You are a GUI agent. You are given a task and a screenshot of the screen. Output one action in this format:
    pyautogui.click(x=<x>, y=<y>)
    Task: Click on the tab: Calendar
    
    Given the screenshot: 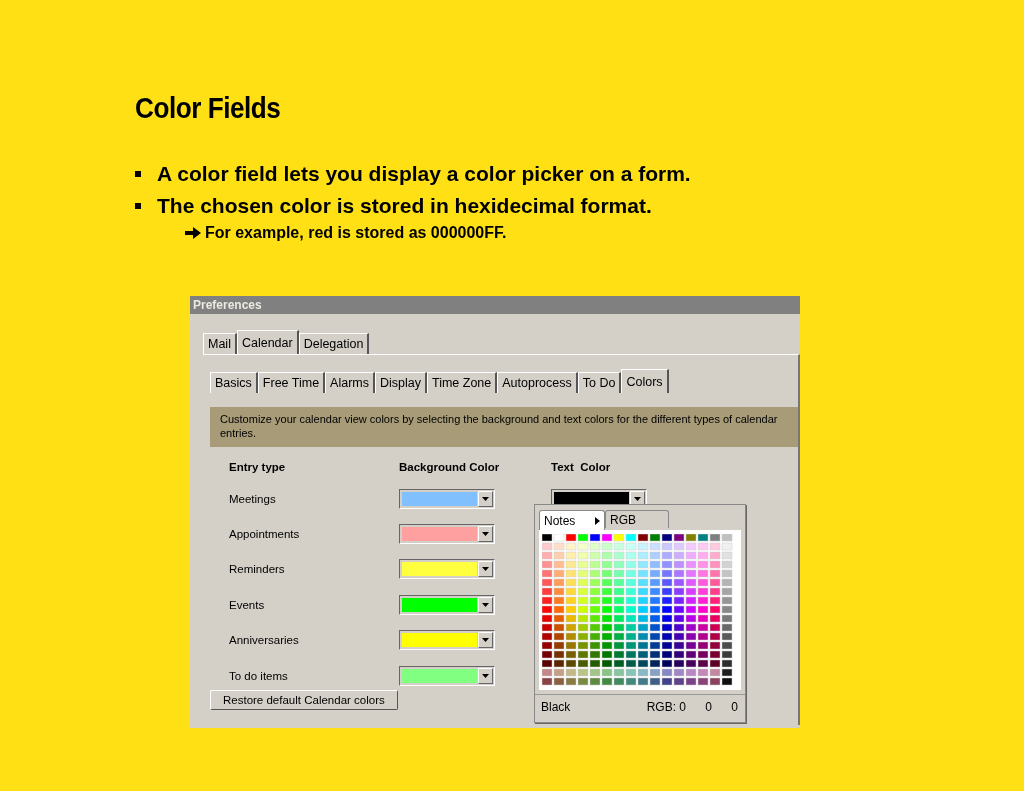 What is the action you would take?
    pyautogui.click(x=267, y=342)
    